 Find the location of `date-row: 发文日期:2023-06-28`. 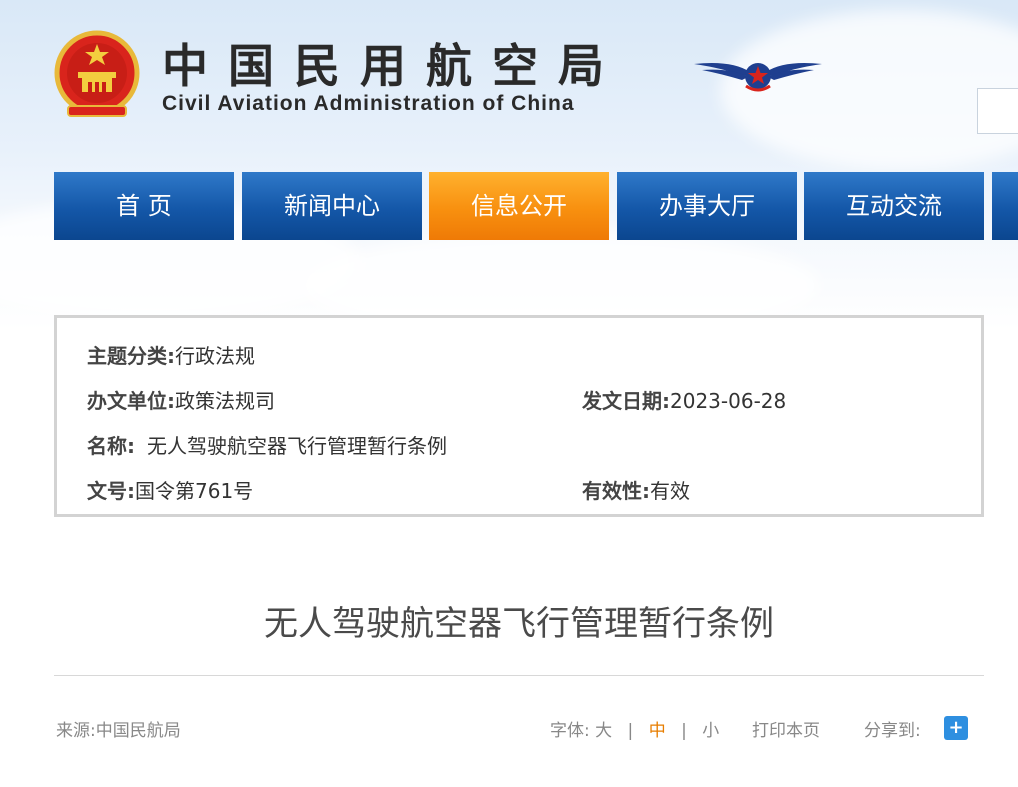

date-row: 发文日期:2023-06-28 is located at coordinates (684, 399).